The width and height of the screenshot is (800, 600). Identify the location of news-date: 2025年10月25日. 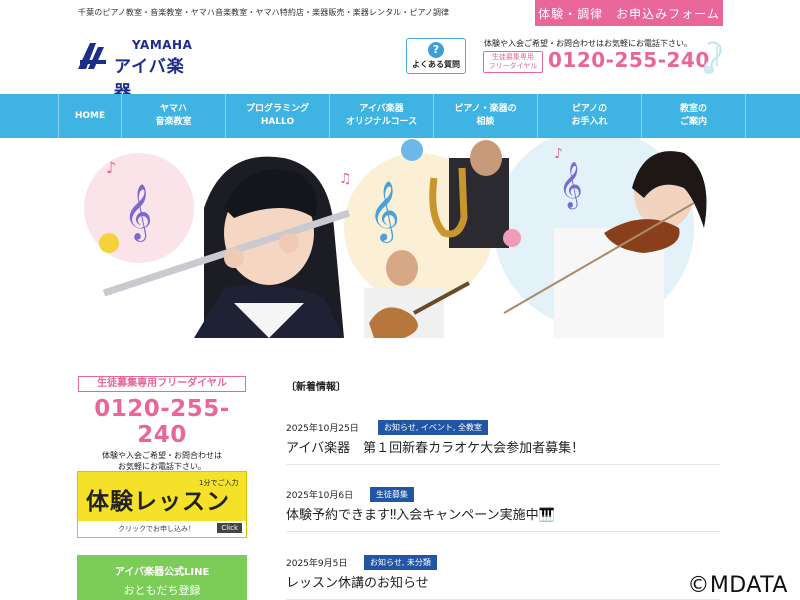
(322, 429).